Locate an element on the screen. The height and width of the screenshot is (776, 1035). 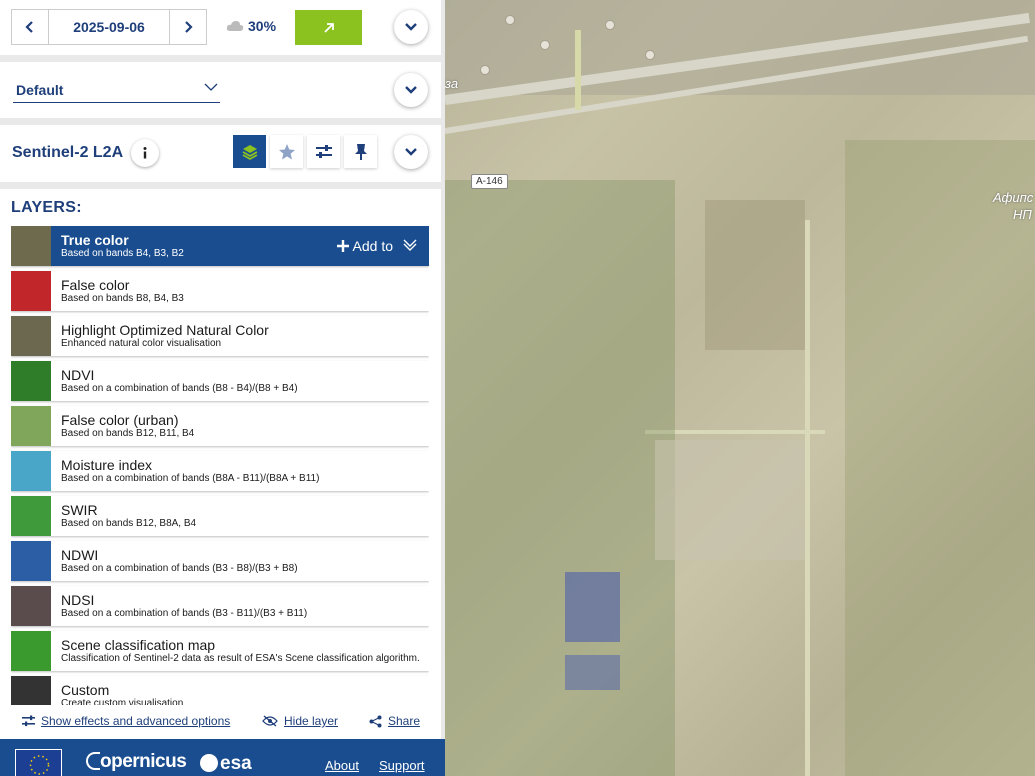
layer-name: Custom is located at coordinates (85, 690).